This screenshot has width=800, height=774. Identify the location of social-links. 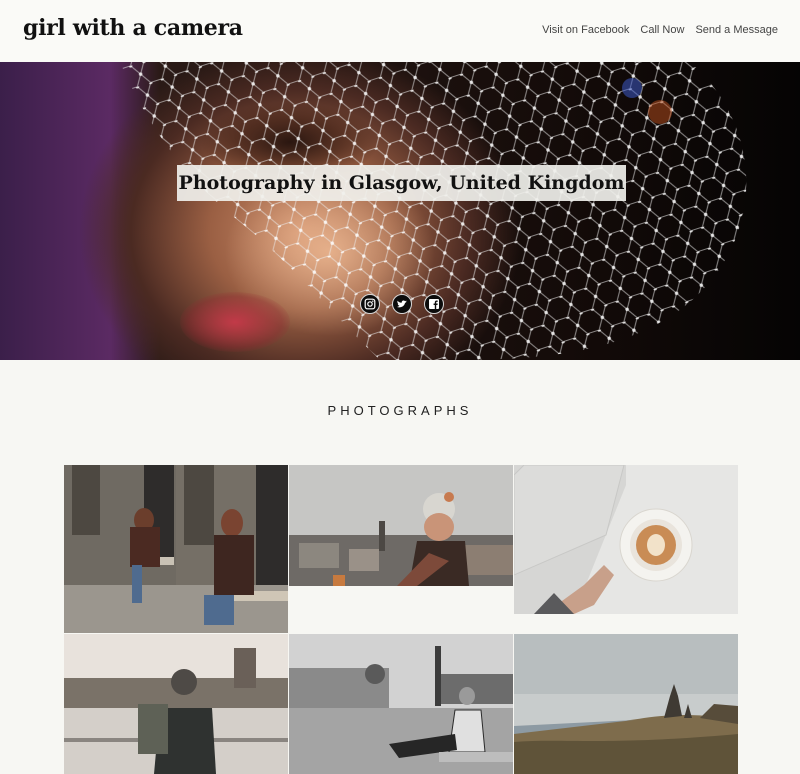
(402, 304).